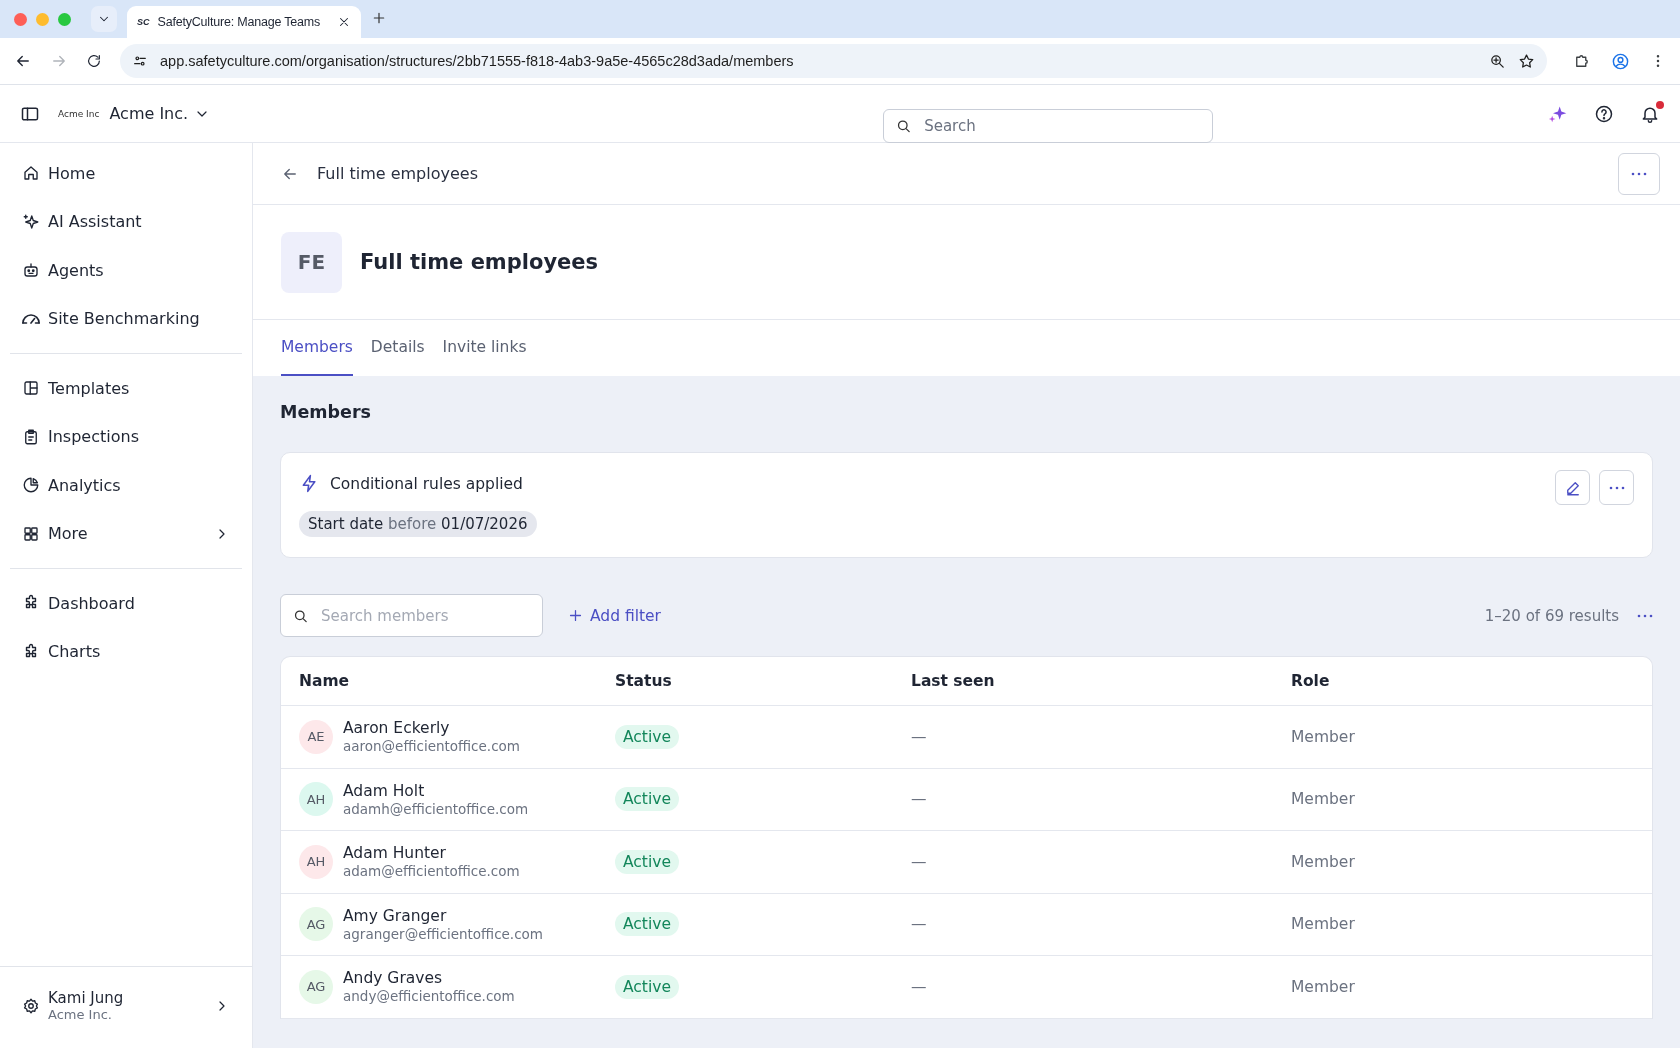  What do you see at coordinates (1551, 615) in the screenshot?
I see `results-count: 1–20 of 69 results` at bounding box center [1551, 615].